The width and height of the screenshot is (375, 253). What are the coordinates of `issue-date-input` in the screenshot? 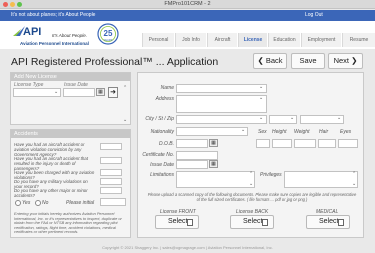 It's located at (79, 92).